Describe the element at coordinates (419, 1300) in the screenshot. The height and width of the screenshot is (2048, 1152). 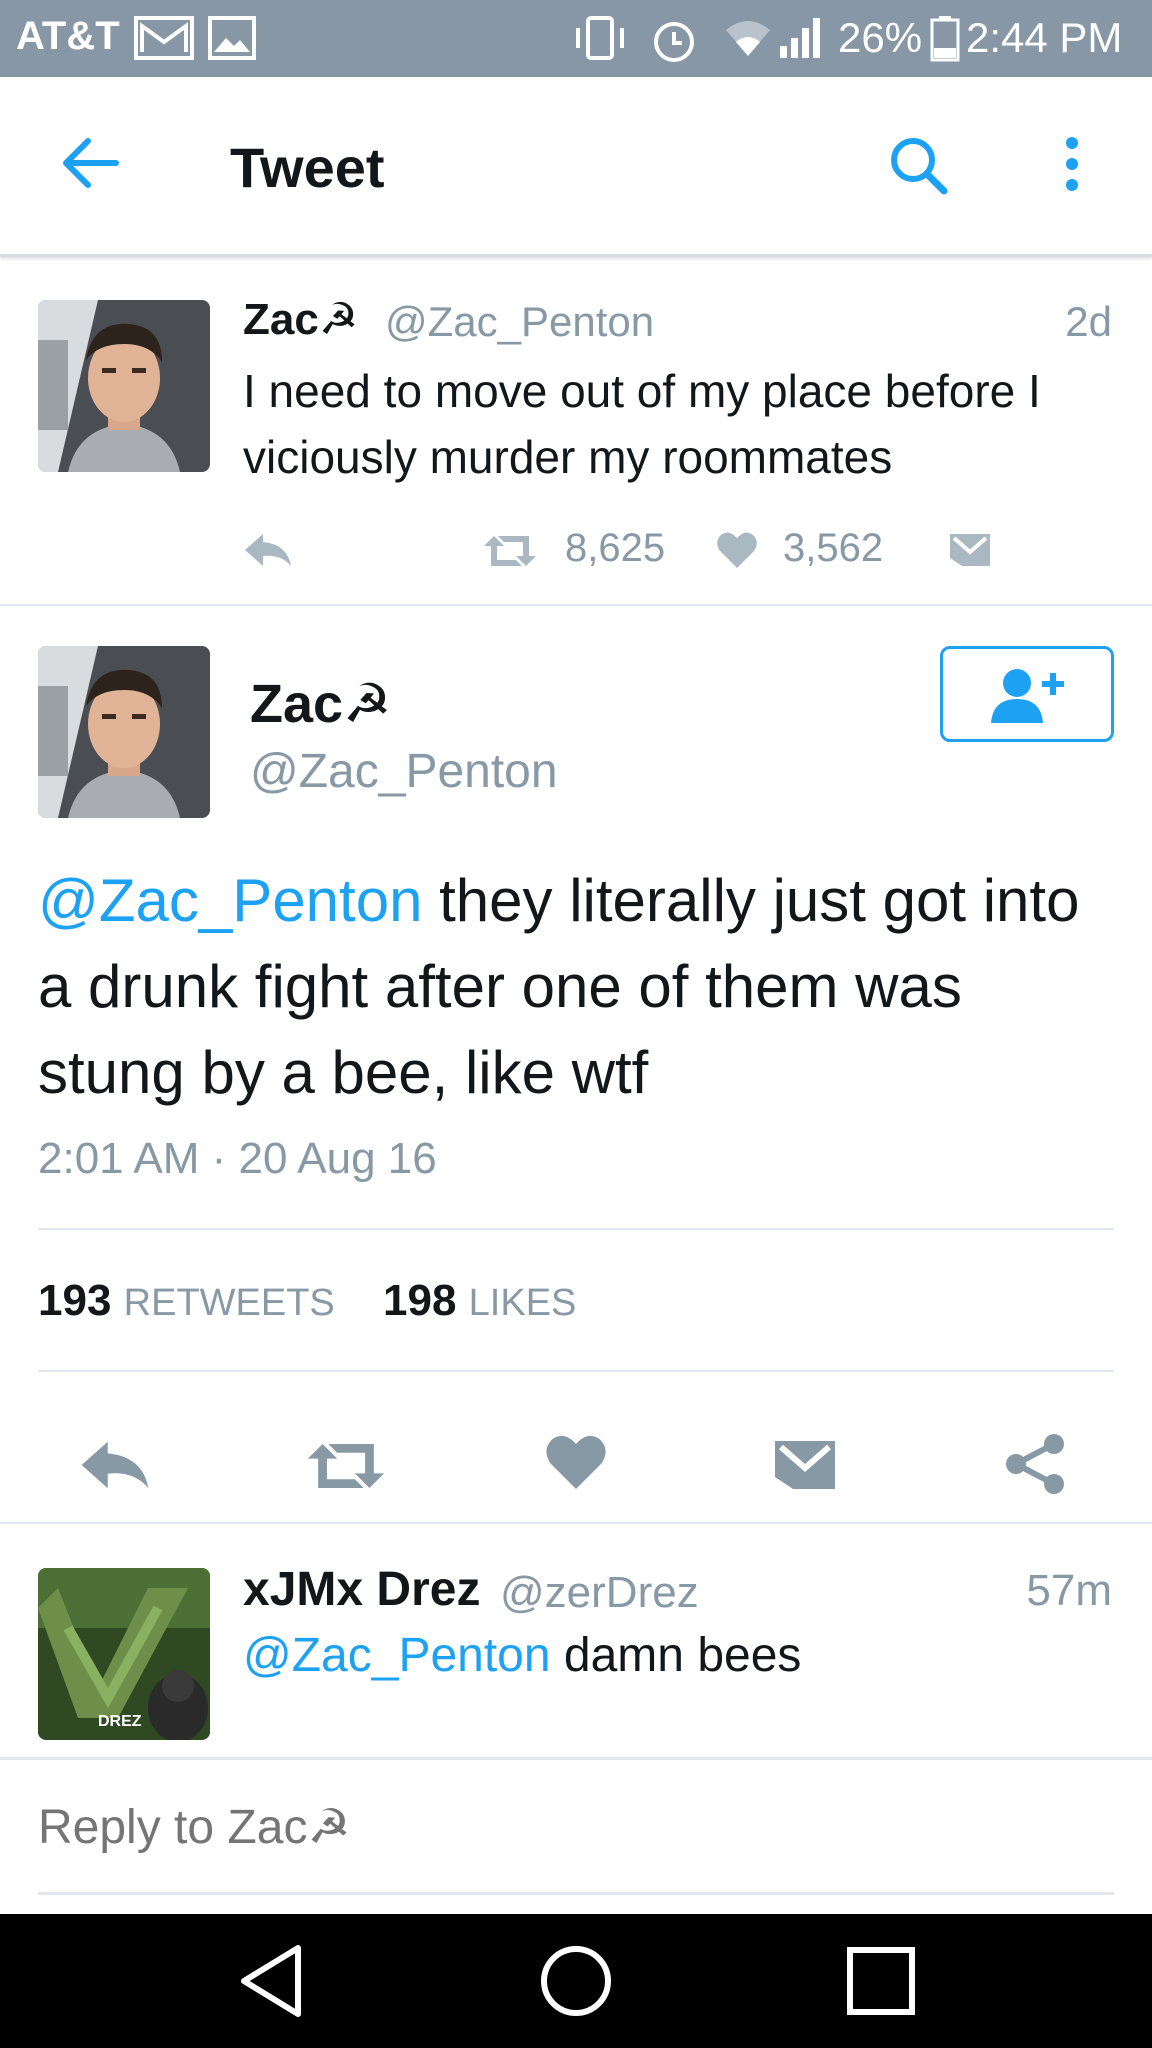
I see `like-total: 198` at that location.